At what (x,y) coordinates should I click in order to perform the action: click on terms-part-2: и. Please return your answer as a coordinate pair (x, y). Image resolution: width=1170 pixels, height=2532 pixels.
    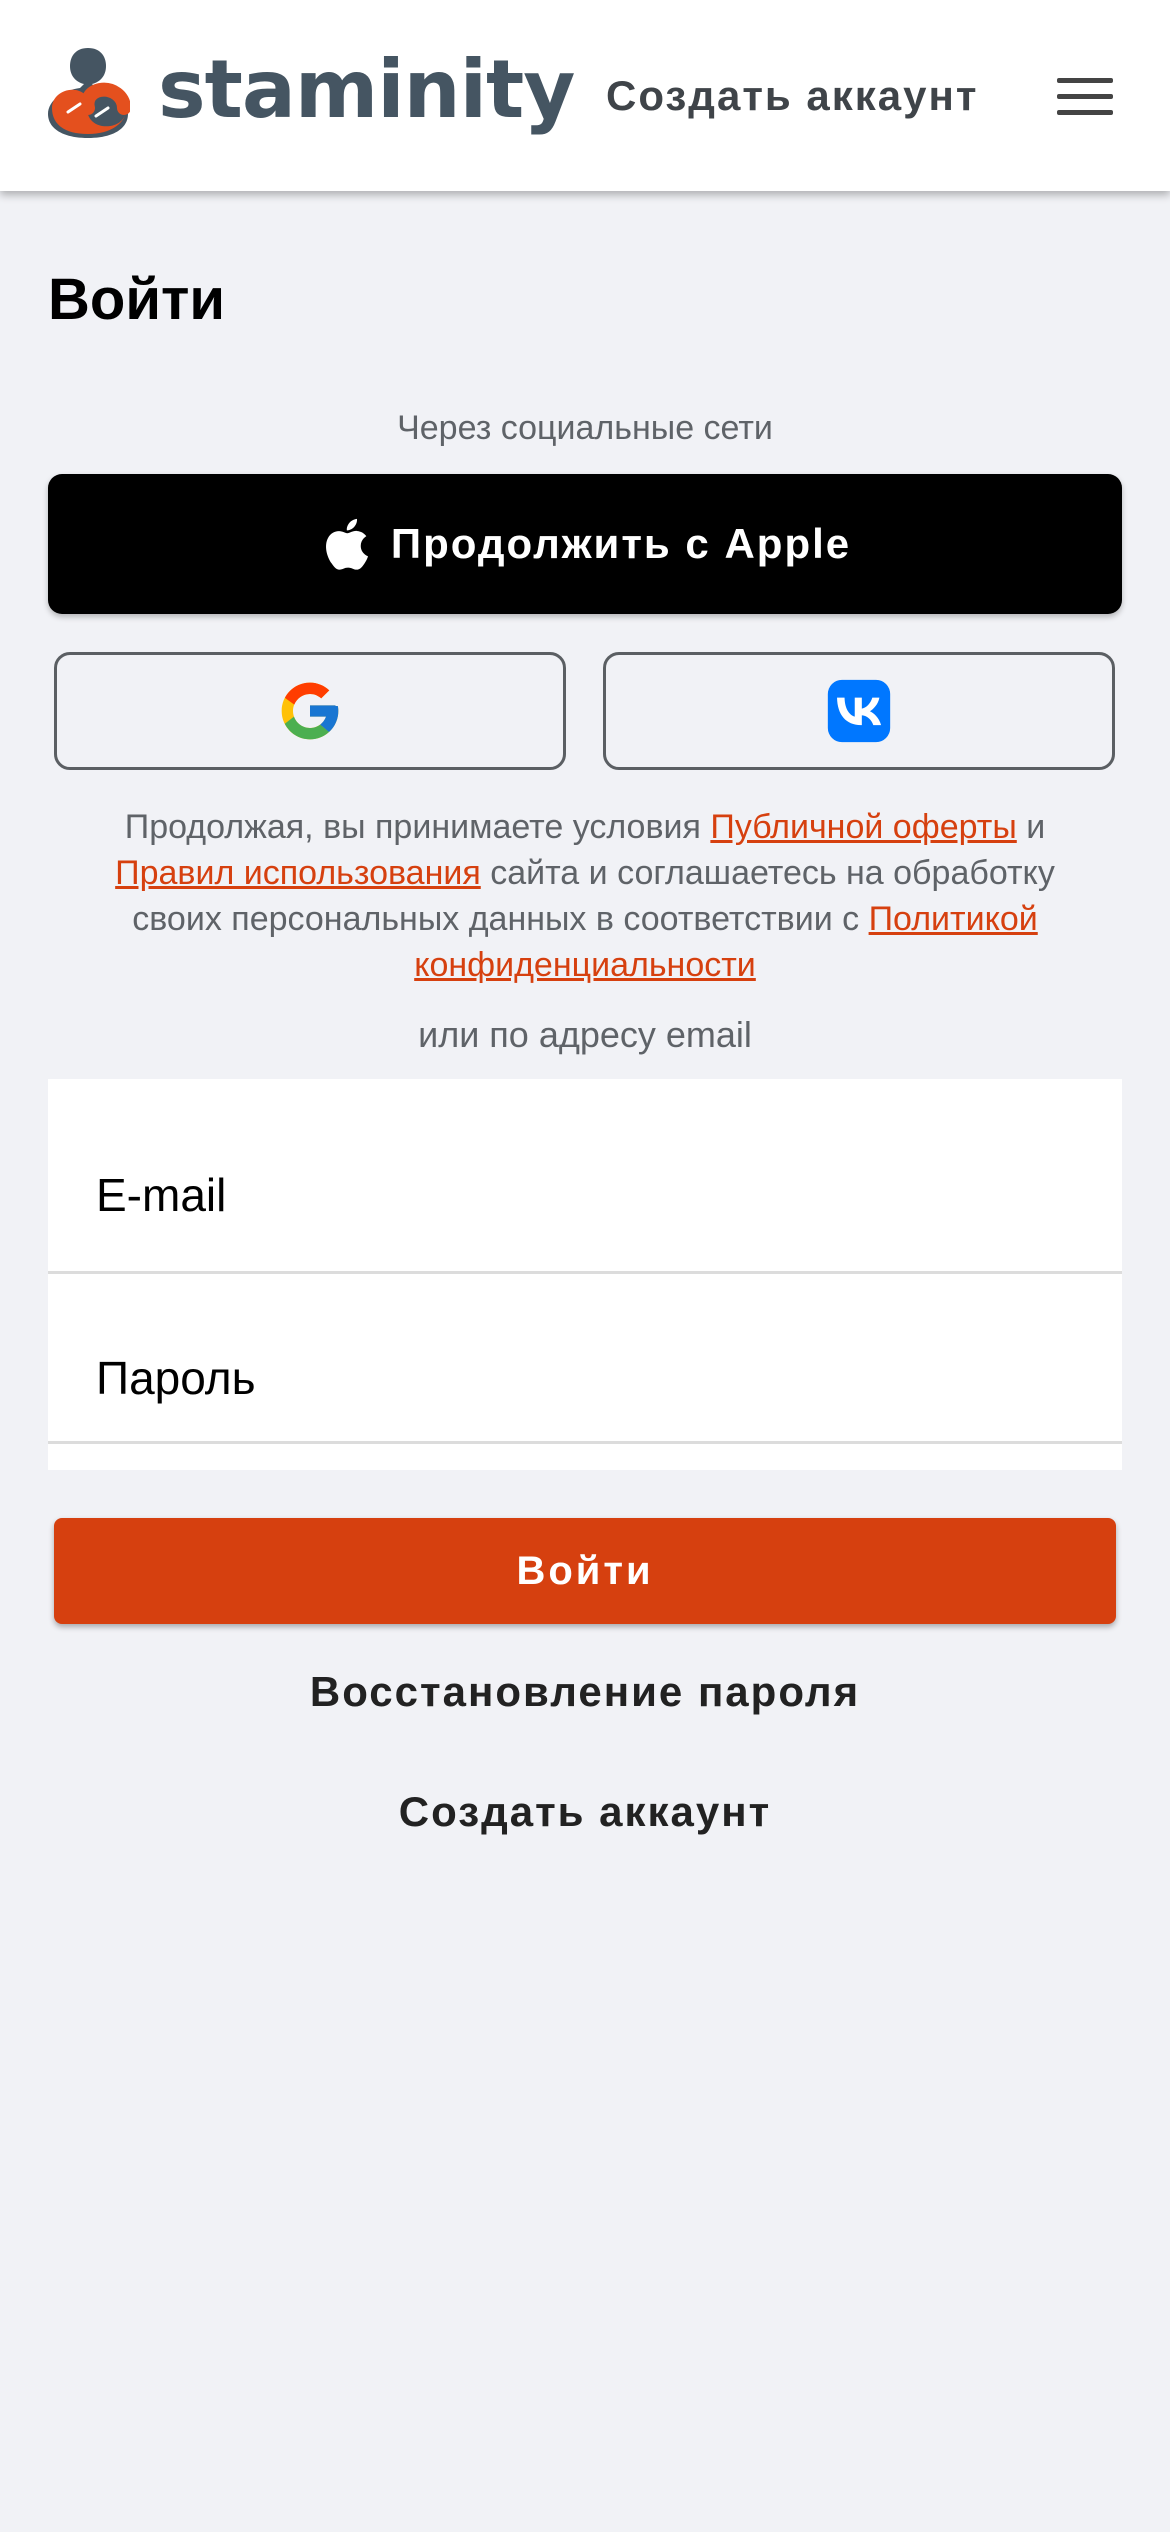
    Looking at the image, I should click on (1031, 827).